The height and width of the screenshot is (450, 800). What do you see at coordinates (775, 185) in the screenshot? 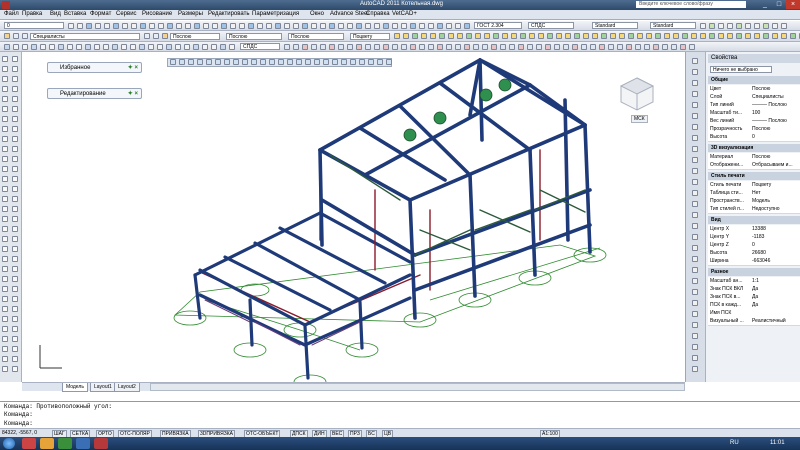
I see `property-value: Поцвету` at bounding box center [775, 185].